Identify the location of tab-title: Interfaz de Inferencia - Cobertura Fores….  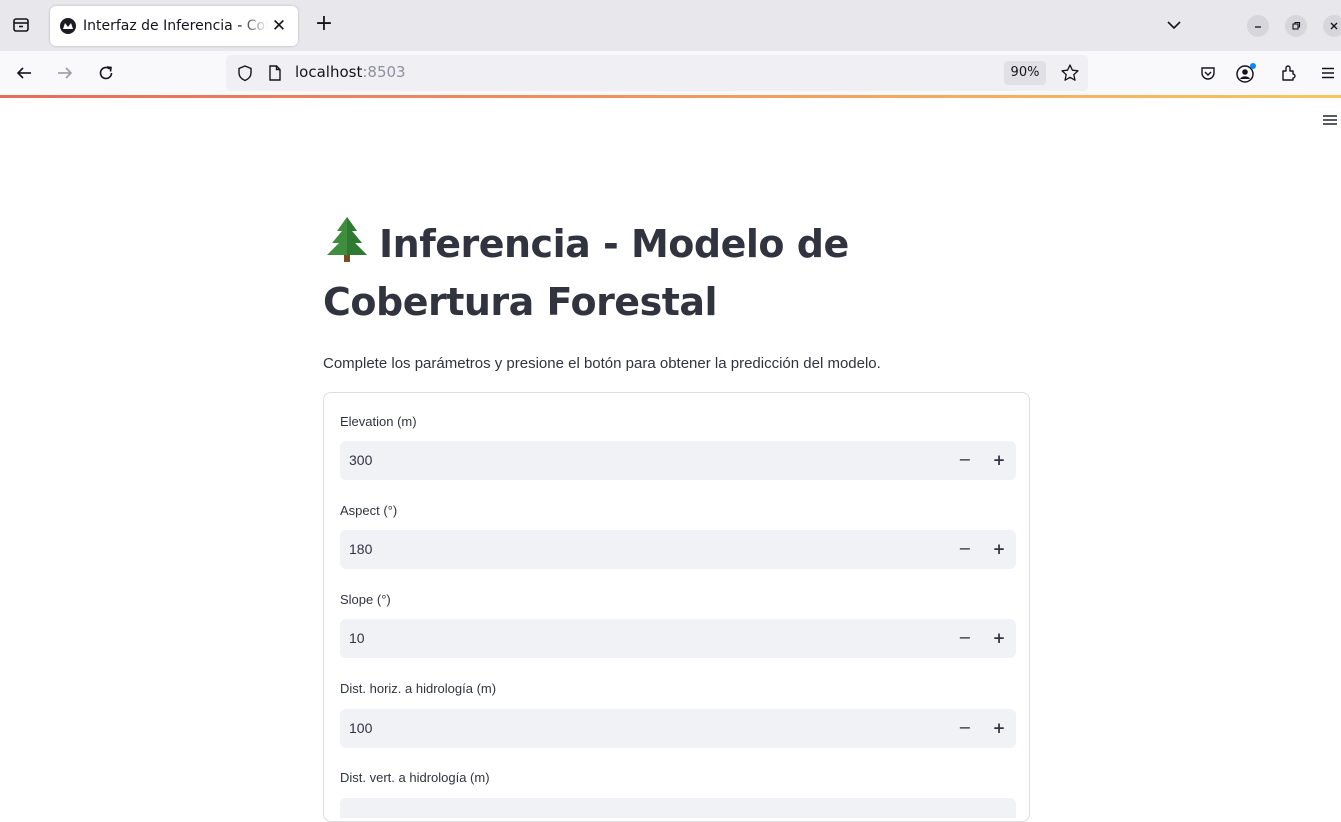
(175, 26).